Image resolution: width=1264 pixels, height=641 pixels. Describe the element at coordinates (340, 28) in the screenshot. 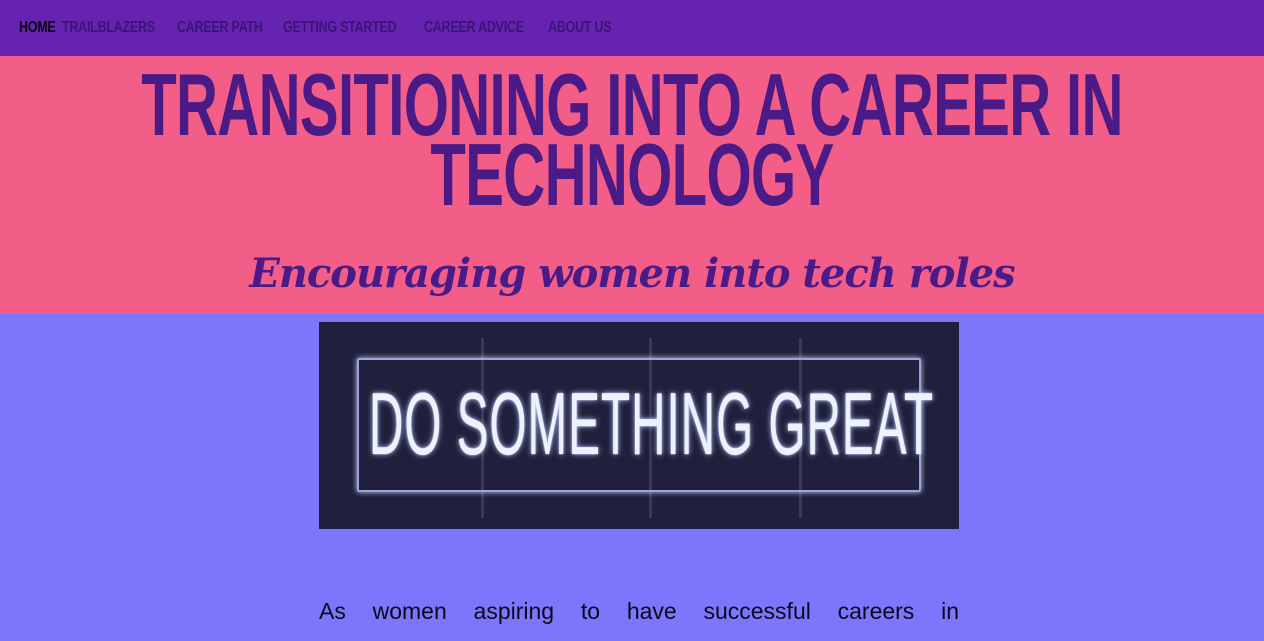

I see `nav-link-getting-started: Getting Started` at that location.